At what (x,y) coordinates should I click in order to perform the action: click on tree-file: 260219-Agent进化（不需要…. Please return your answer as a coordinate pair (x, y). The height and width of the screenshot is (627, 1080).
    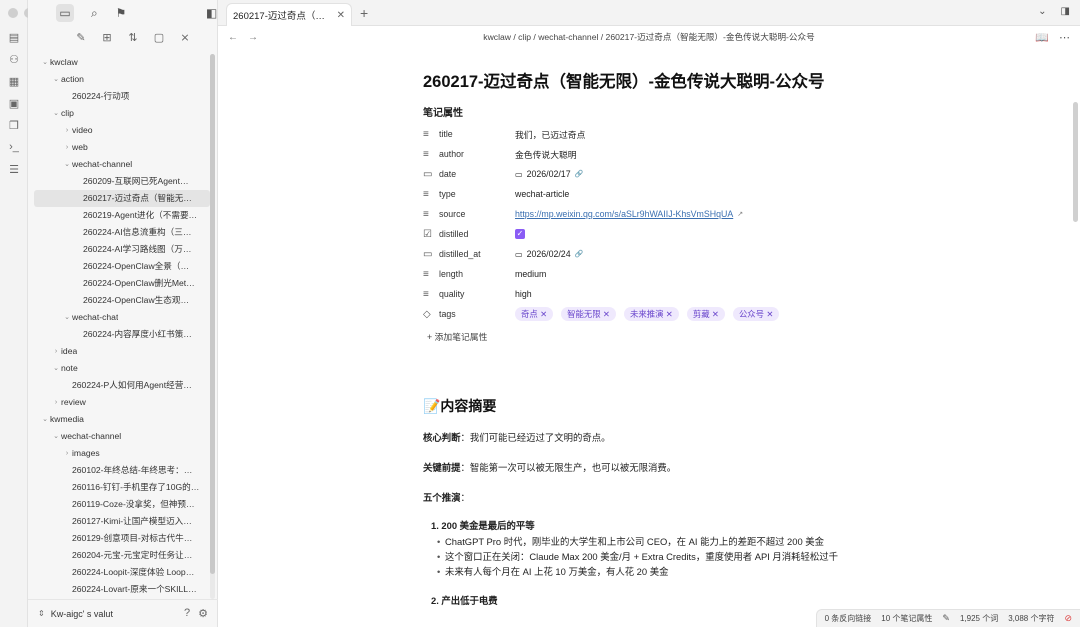
    Looking at the image, I should click on (122, 215).